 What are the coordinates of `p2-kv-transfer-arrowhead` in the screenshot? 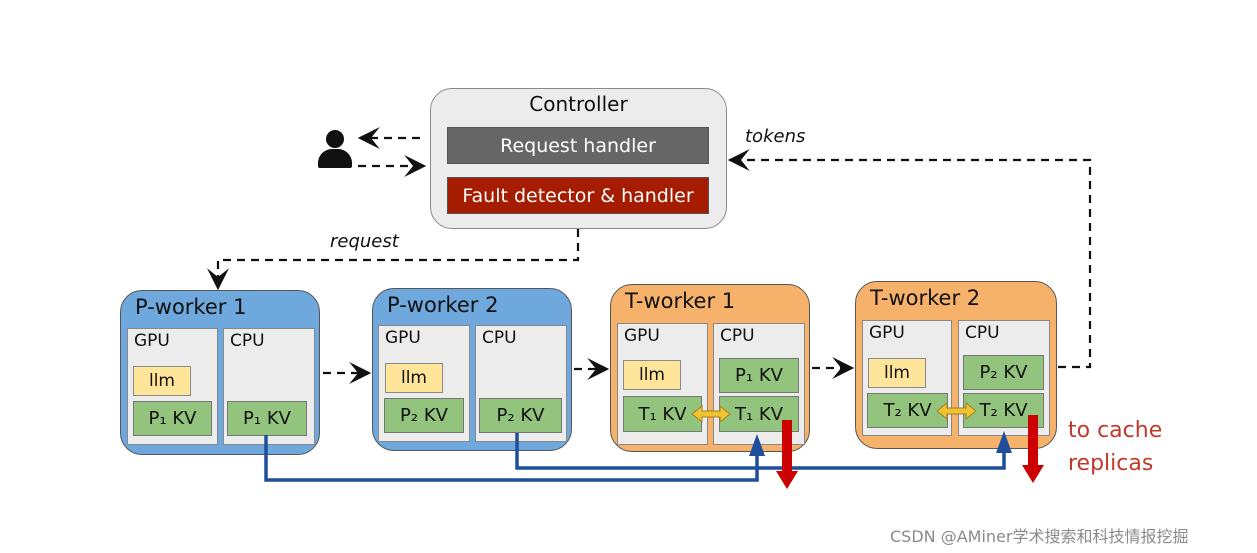 It's located at (1004, 442).